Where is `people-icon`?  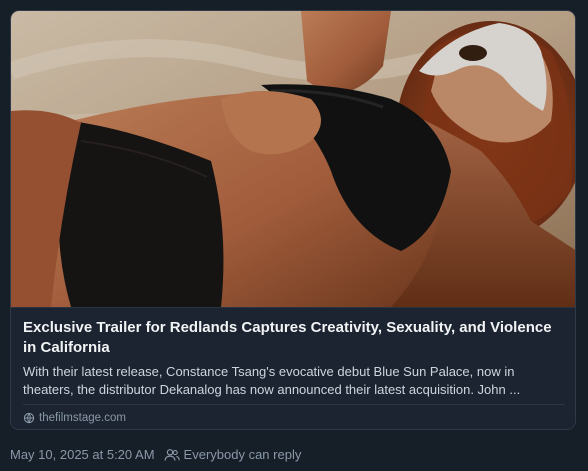
people-icon is located at coordinates (171, 455).